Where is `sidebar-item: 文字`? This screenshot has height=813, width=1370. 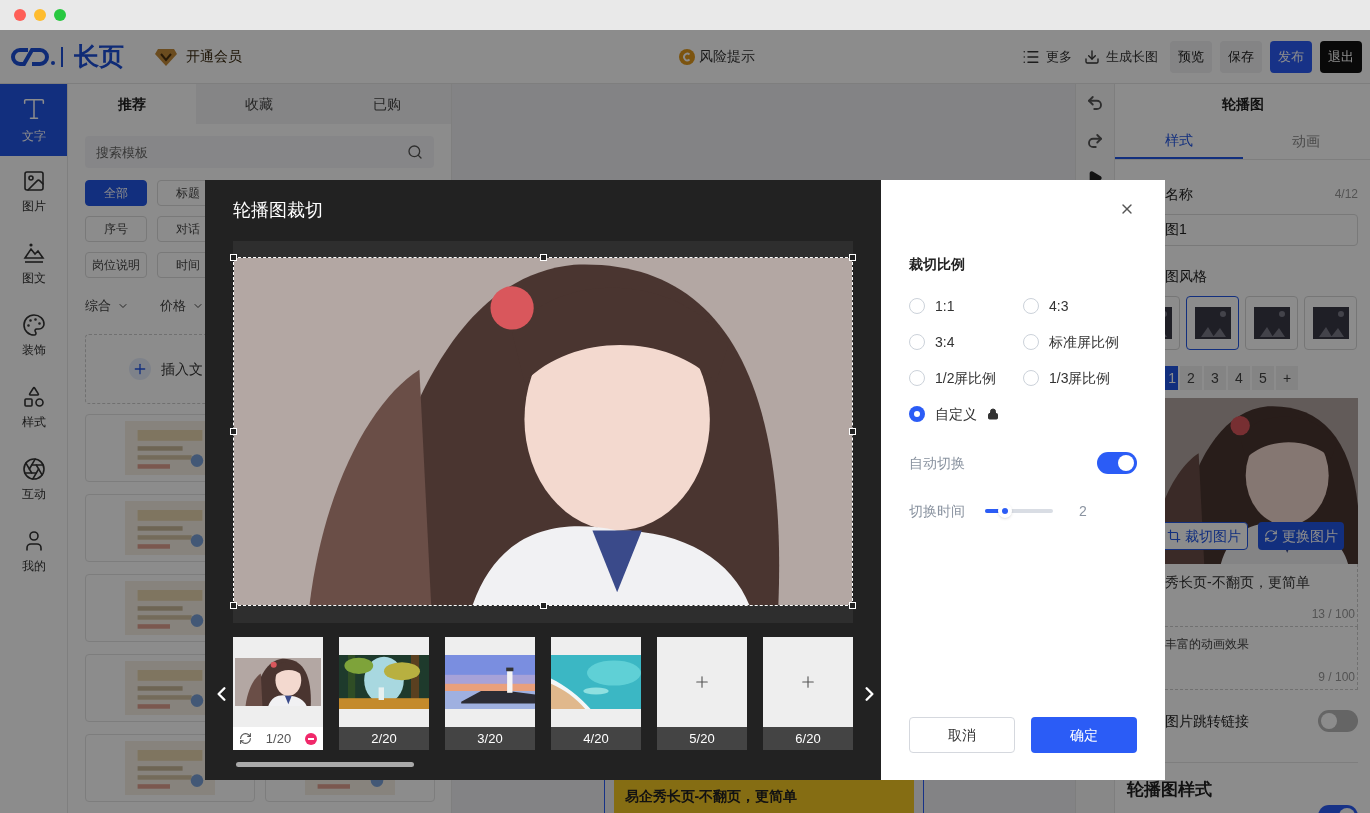
sidebar-item: 文字 is located at coordinates (33, 120).